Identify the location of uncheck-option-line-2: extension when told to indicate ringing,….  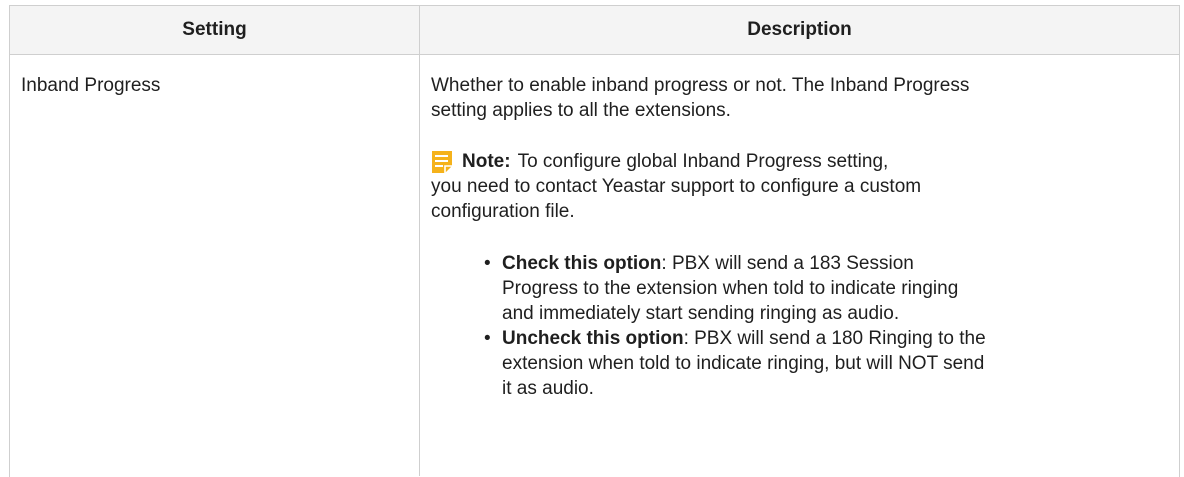
(743, 363).